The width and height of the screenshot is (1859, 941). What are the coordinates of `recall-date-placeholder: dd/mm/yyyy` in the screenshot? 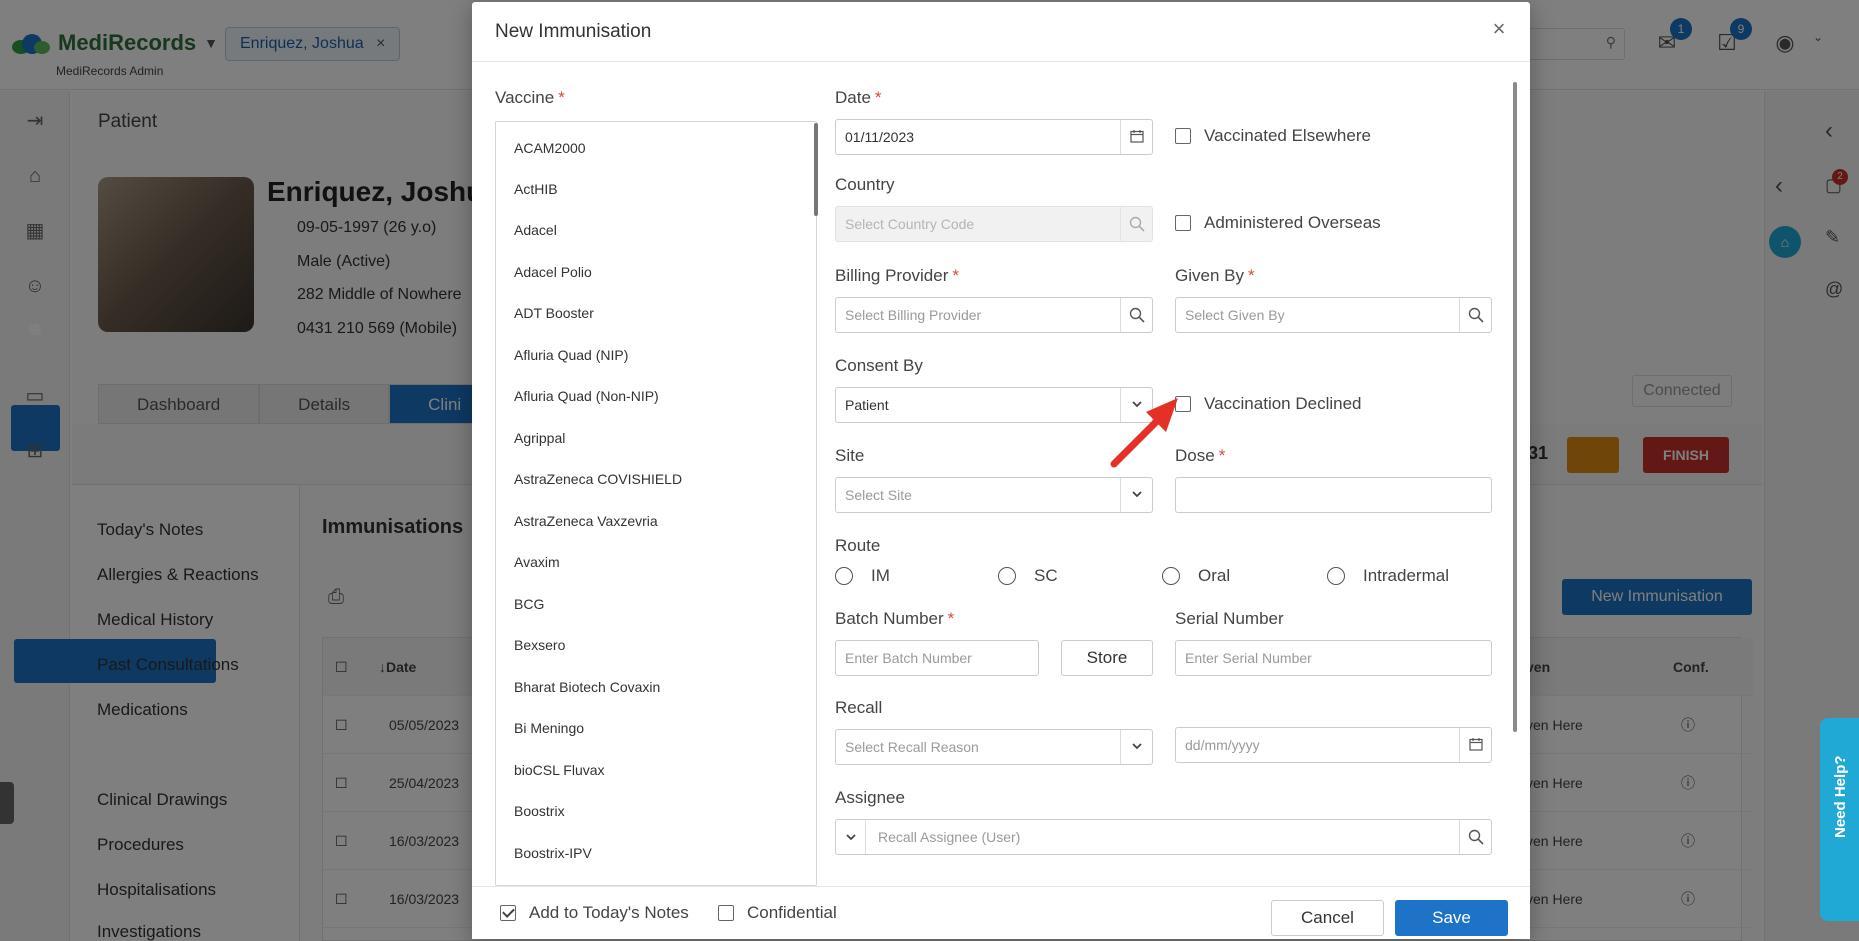 It's located at (1222, 745).